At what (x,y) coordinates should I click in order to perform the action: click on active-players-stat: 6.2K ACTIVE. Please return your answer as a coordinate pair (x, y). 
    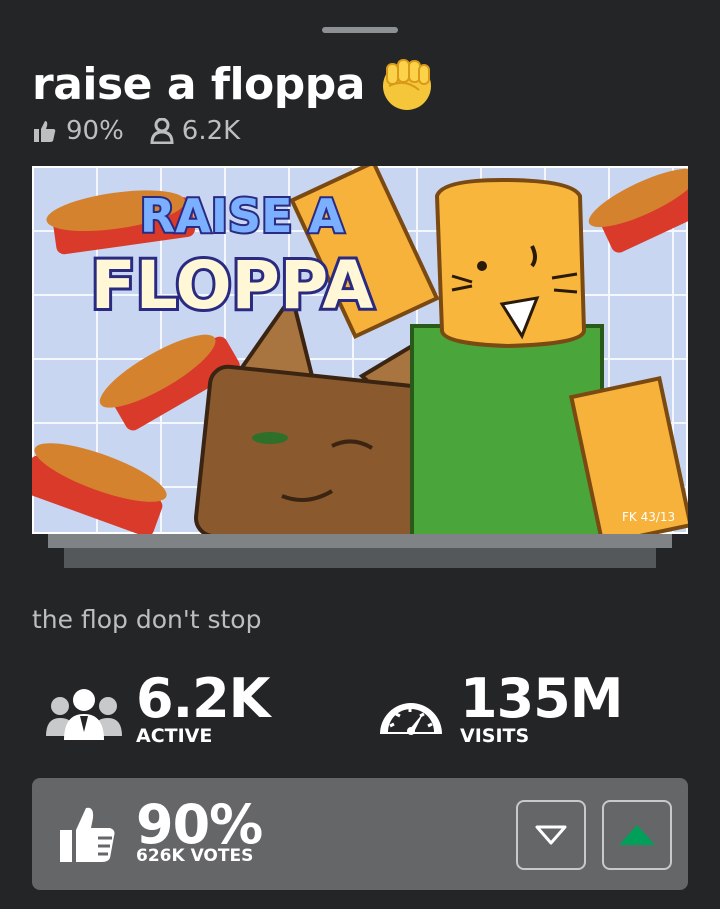
    Looking at the image, I should click on (158, 707).